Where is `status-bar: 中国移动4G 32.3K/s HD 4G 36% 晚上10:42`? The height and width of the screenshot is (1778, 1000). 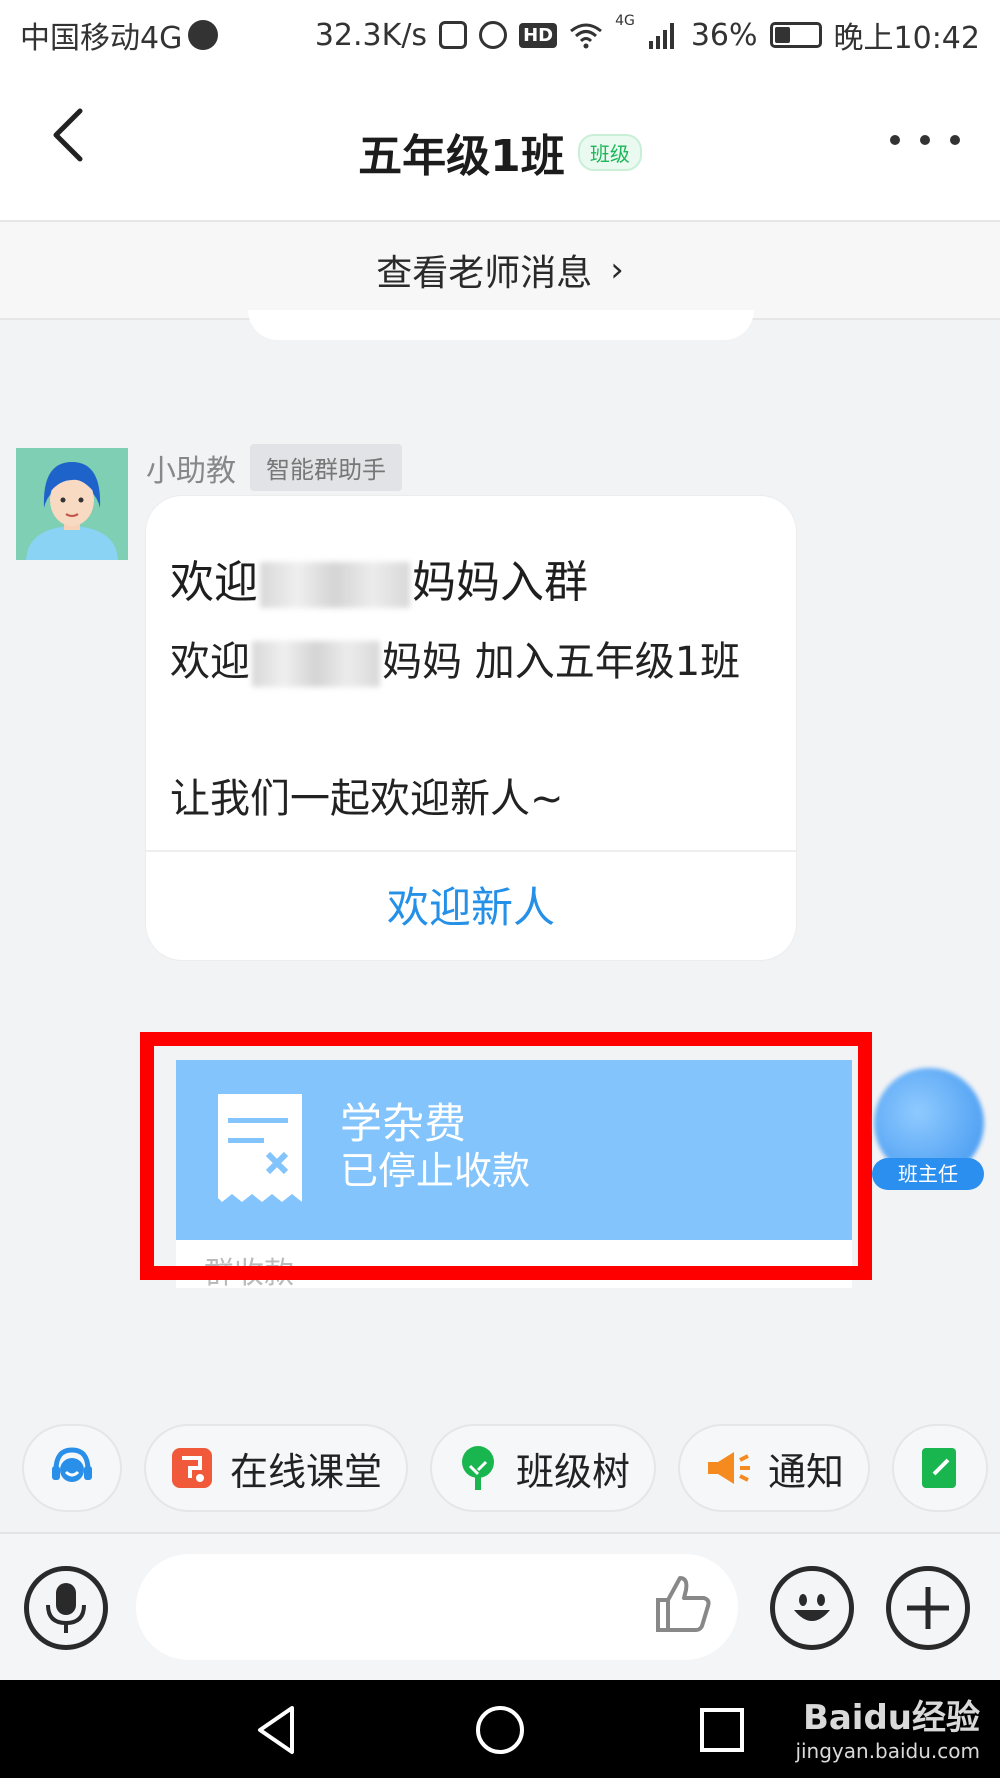
status-bar: 中国移动4G 32.3K/s HD 4G 36% 晚上10:42 is located at coordinates (500, 35).